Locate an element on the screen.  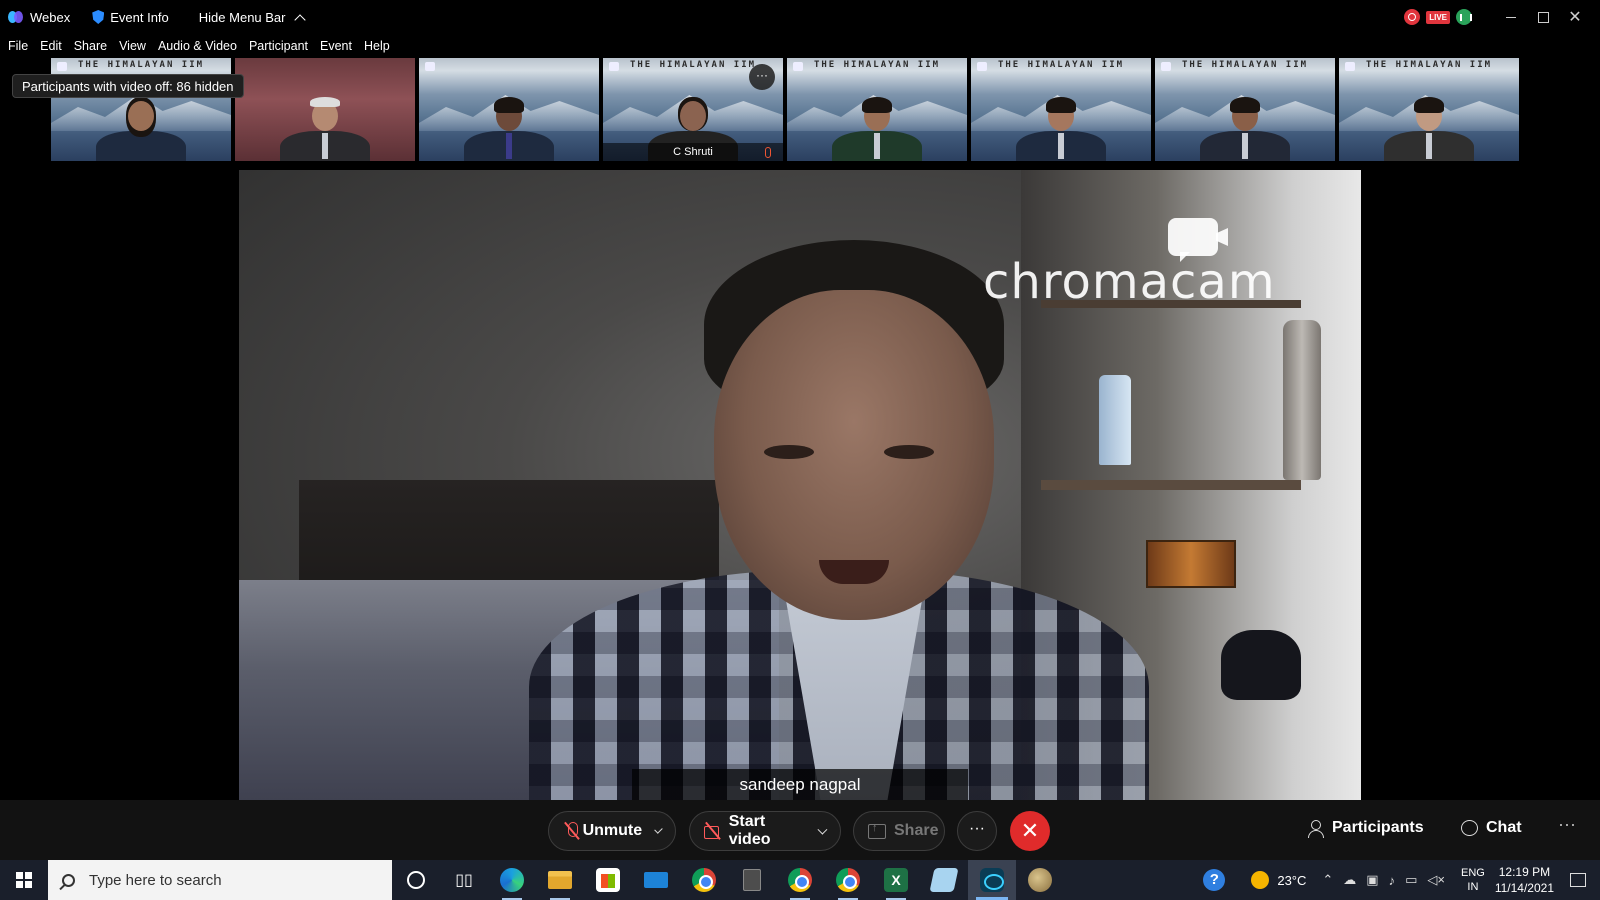
participants-button: Participants is located at coordinates (1366, 828).